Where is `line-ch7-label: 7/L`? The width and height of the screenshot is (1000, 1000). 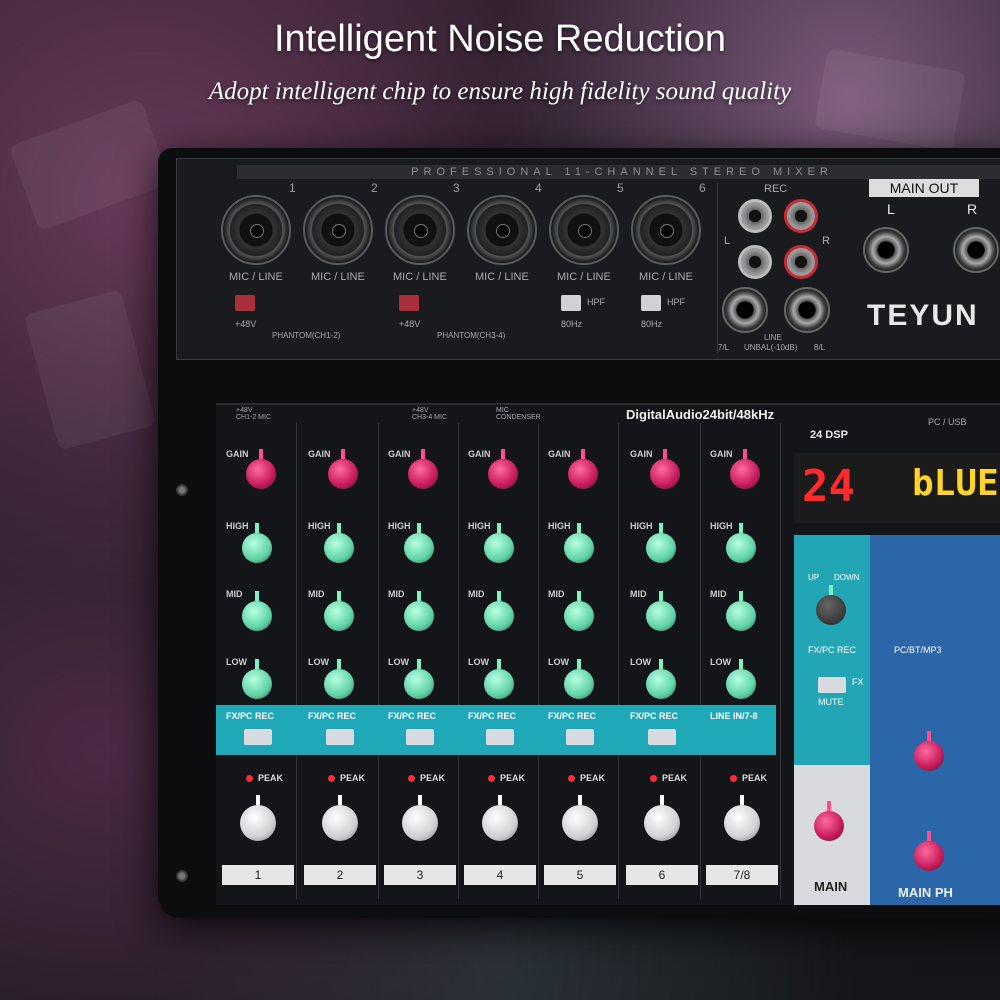 line-ch7-label: 7/L is located at coordinates (724, 347).